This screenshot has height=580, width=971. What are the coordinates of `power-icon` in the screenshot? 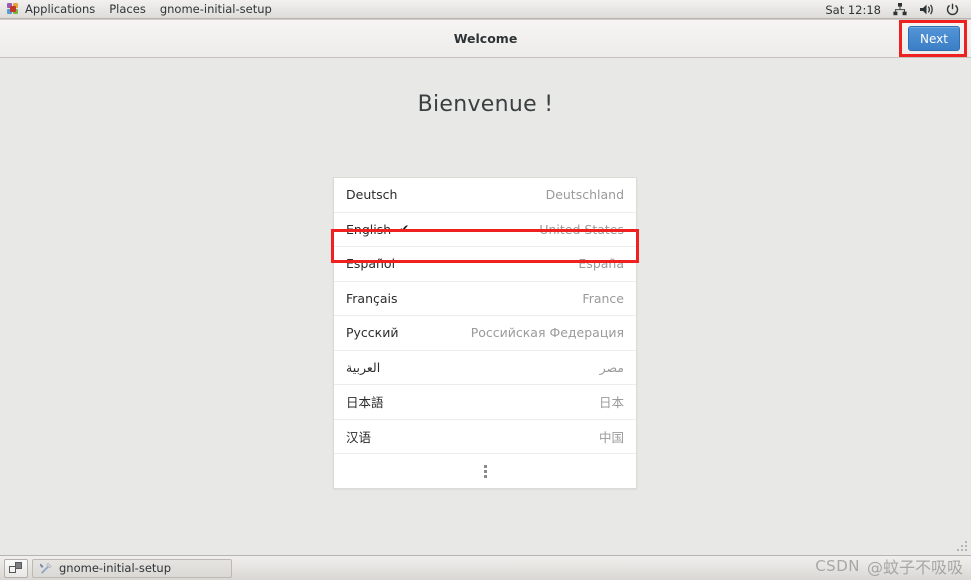 It's located at (952, 9).